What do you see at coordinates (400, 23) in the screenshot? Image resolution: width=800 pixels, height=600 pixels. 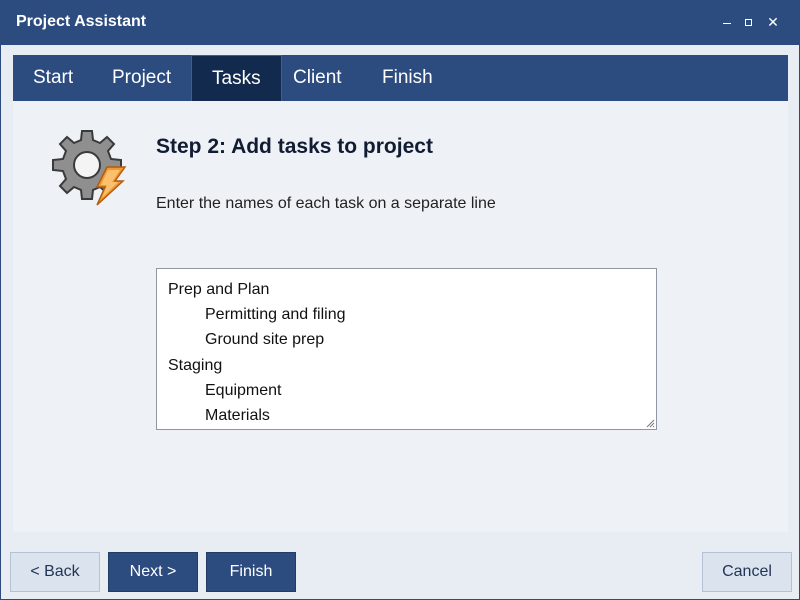 I see `title-bar: Project Assistant ✕` at bounding box center [400, 23].